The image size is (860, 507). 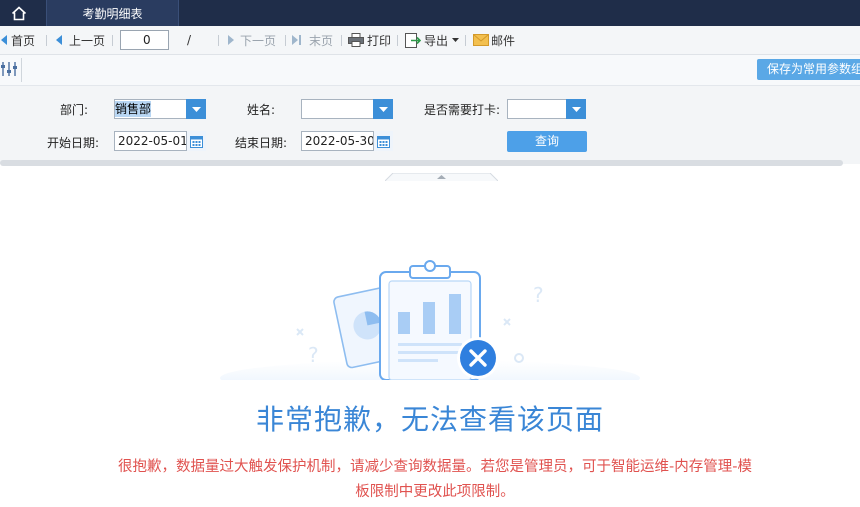 I want to click on query-button: 查询, so click(x=547, y=141).